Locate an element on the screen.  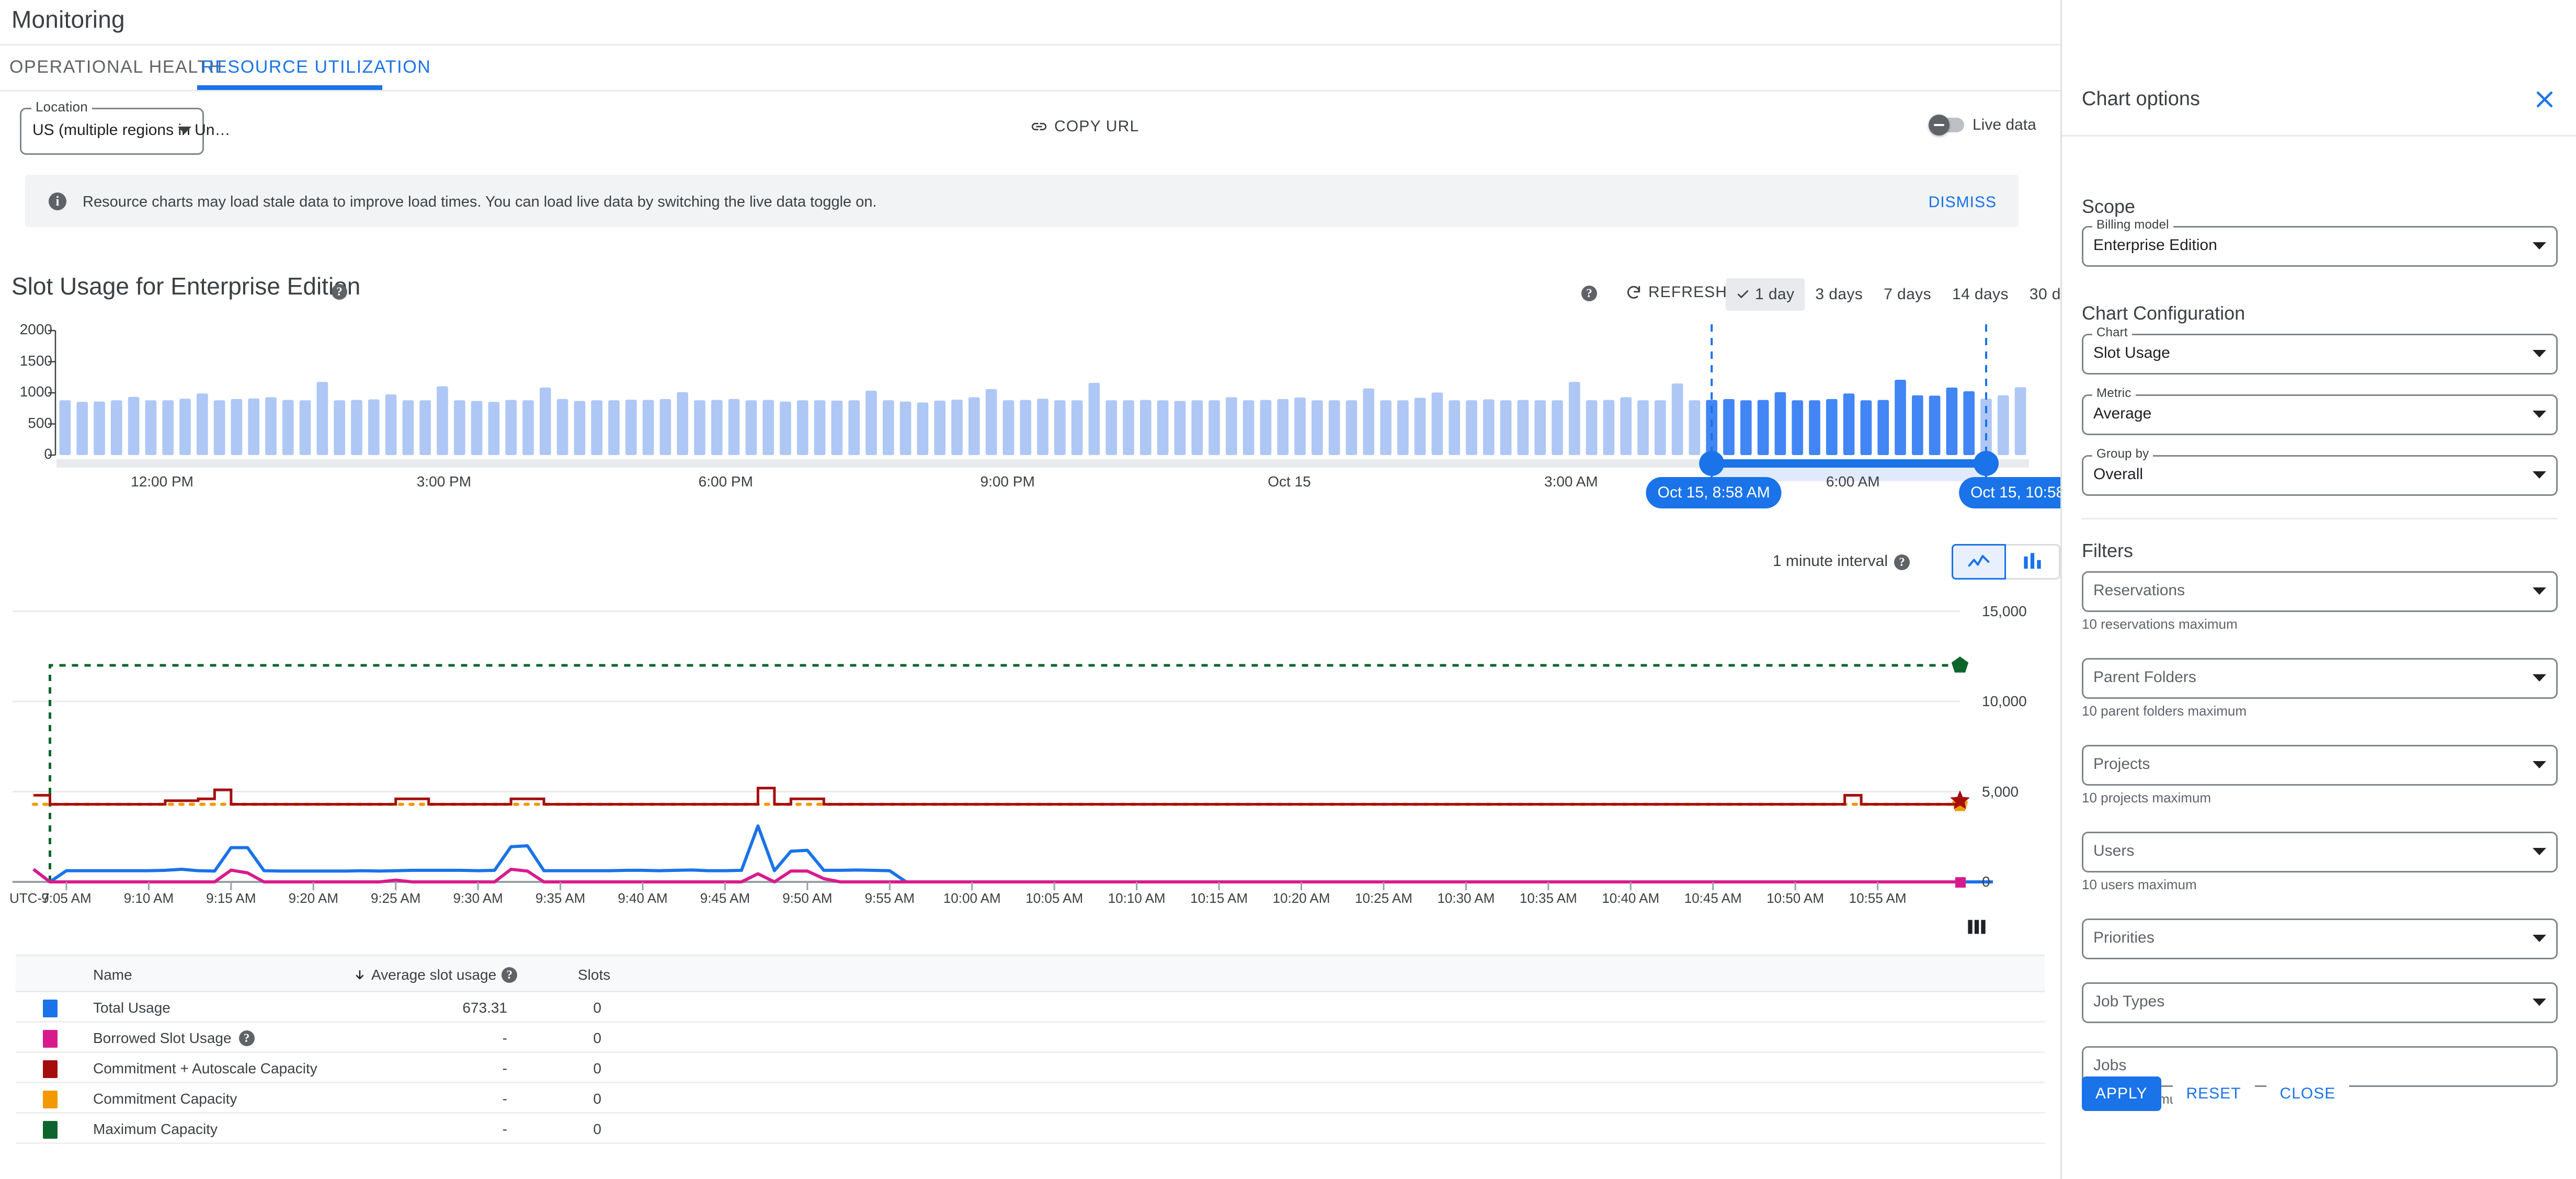
range-7-days: 7 days is located at coordinates (1908, 294).